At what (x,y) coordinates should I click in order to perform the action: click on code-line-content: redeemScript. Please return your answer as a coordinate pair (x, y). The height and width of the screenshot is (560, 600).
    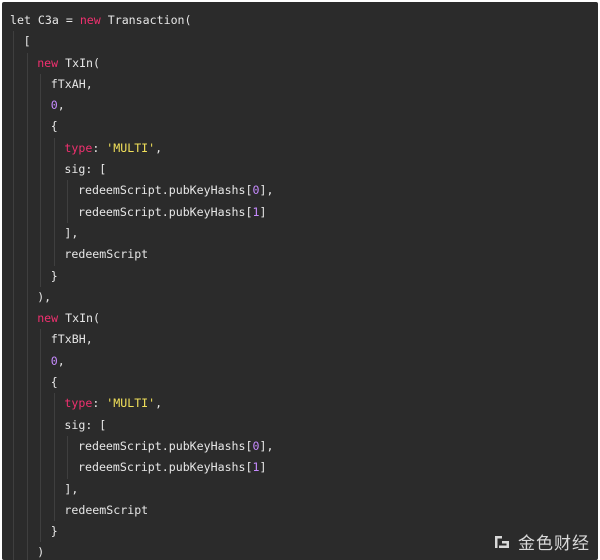
    Looking at the image, I should click on (106, 254).